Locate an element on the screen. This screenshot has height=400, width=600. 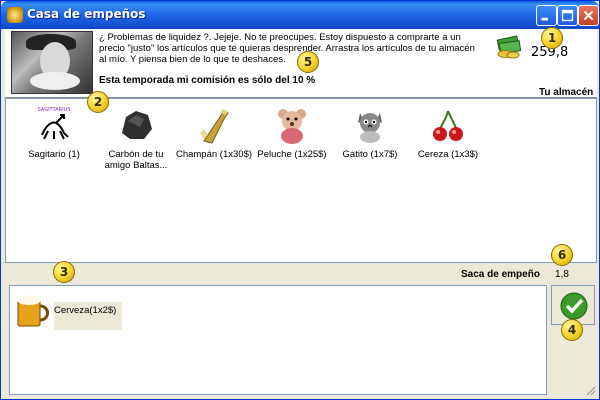
minimize-icon is located at coordinates (544, 19).